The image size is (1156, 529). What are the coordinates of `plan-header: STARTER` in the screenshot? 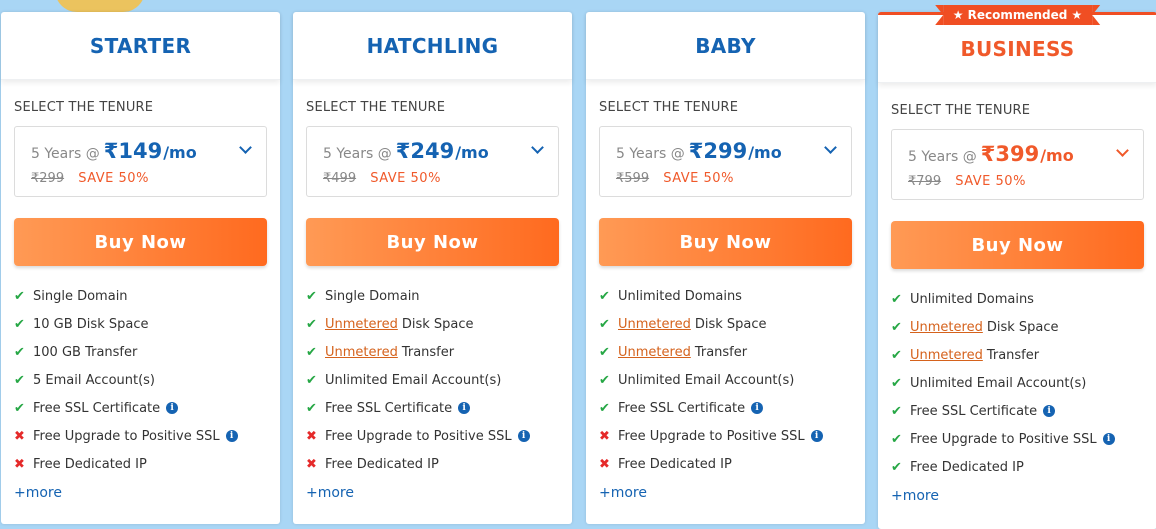 It's located at (140, 46).